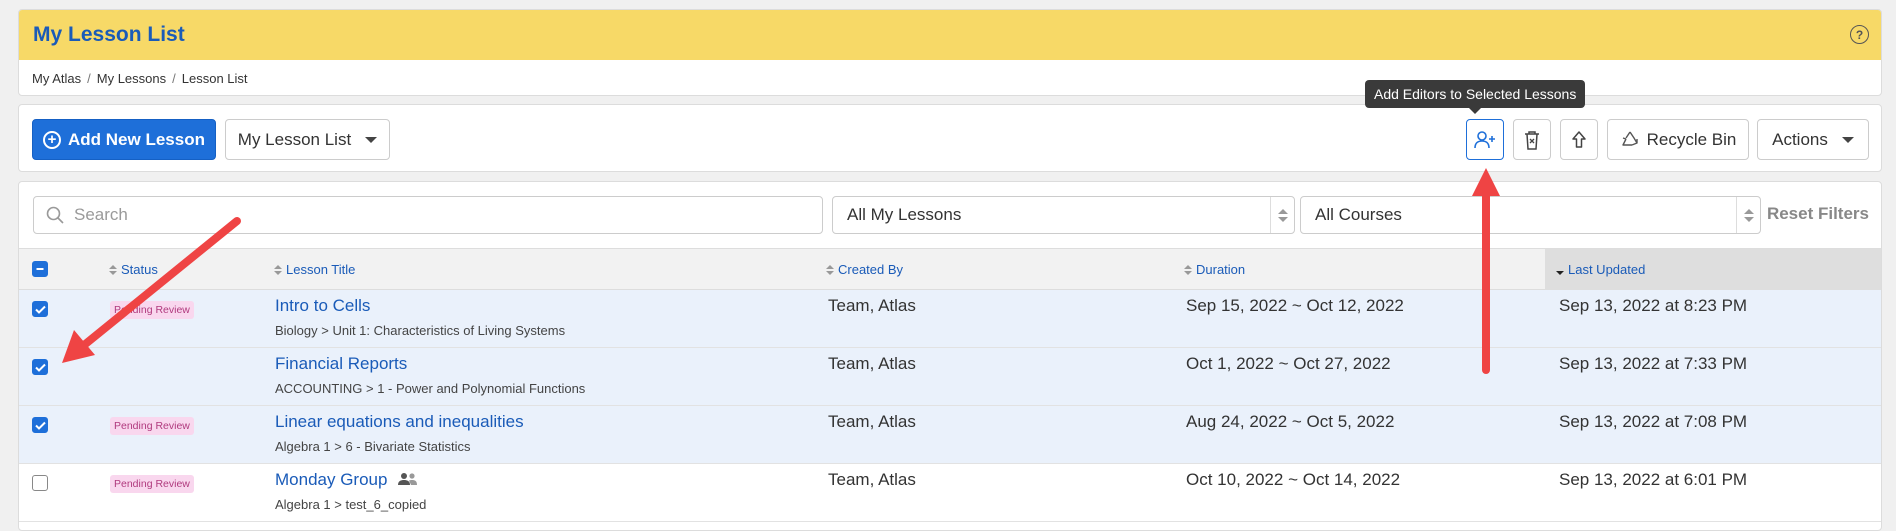  What do you see at coordinates (1818, 214) in the screenshot?
I see `reset-filters-link: Reset Filters` at bounding box center [1818, 214].